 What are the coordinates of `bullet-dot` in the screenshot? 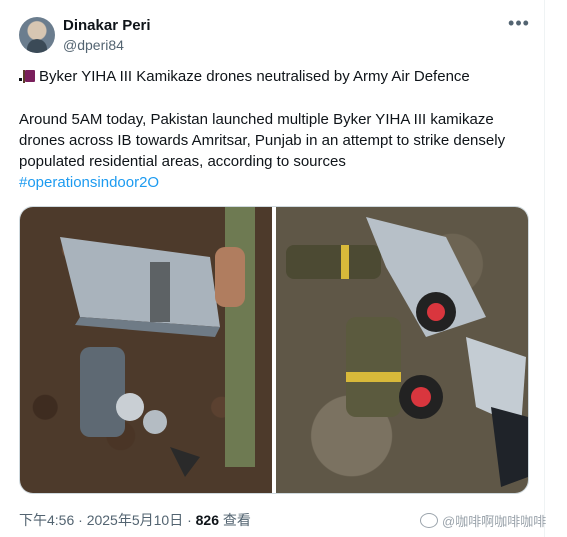 It's located at (20, 79).